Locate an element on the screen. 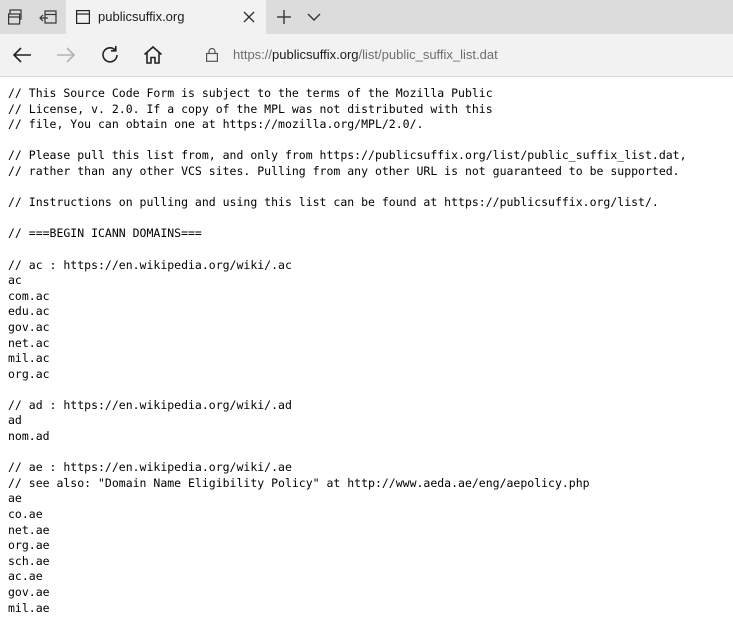 The width and height of the screenshot is (733, 621). plus-icon is located at coordinates (284, 17).